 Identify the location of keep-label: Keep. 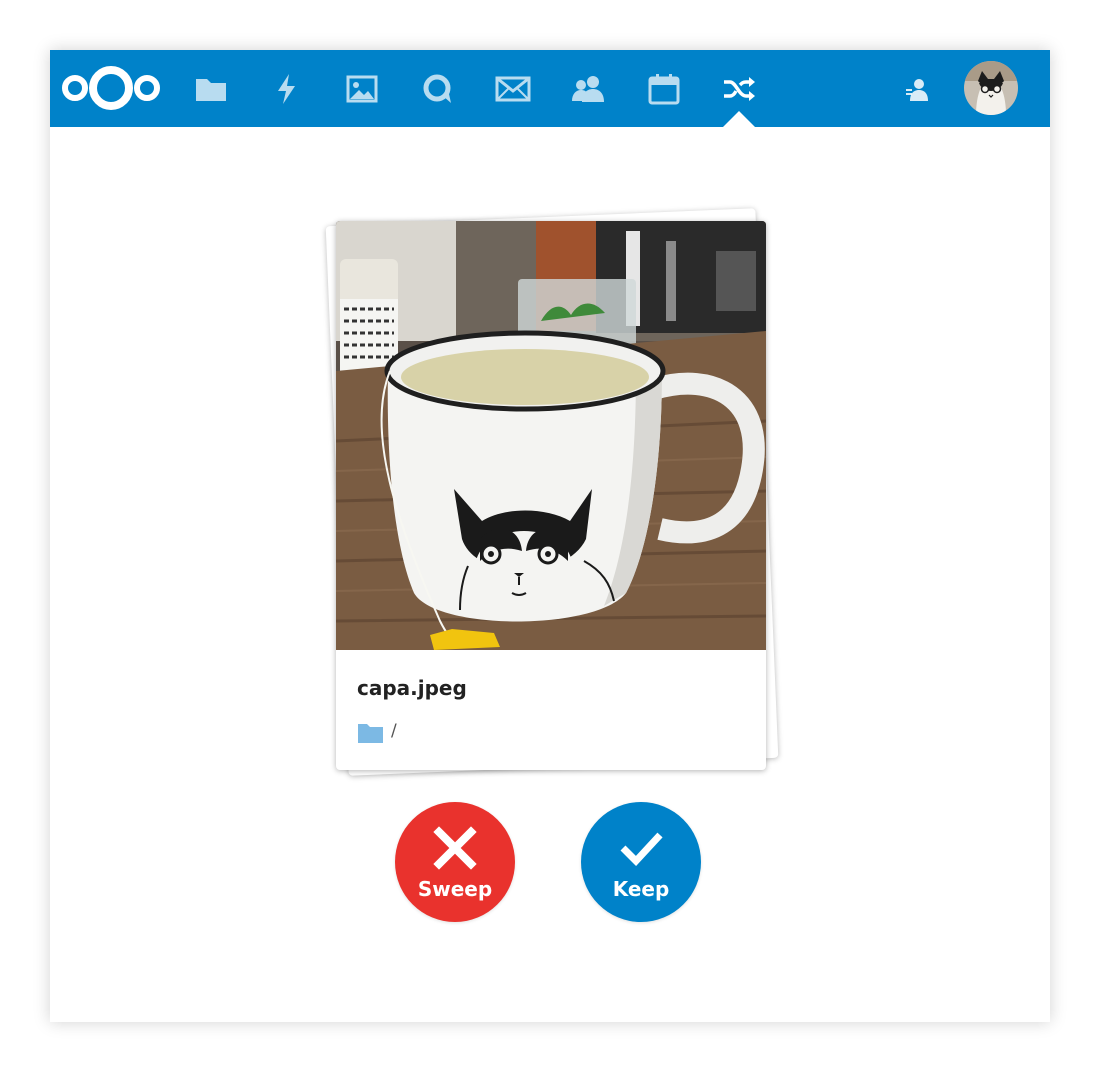
(641, 889).